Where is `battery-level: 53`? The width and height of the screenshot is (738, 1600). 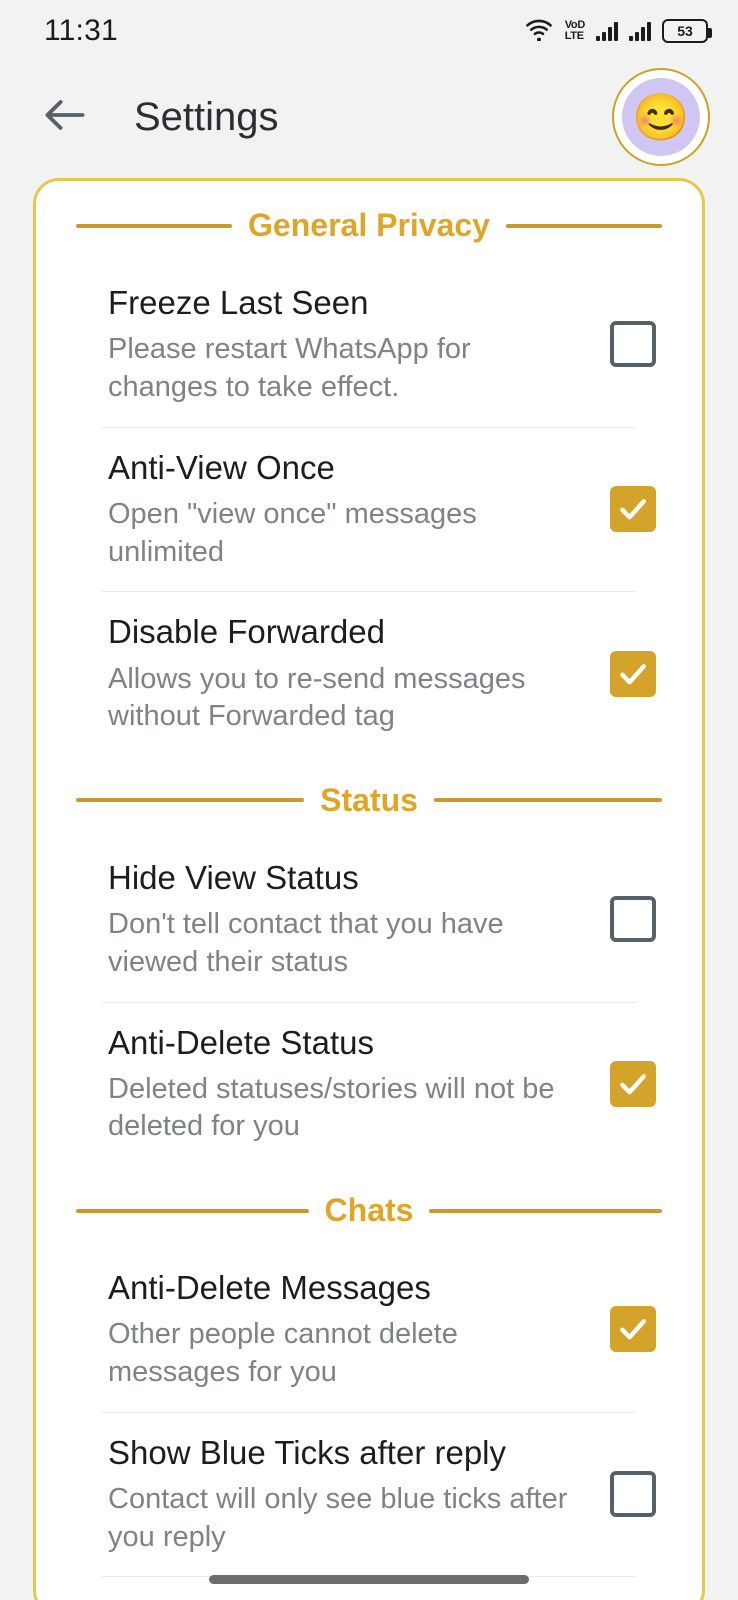
battery-level: 53 is located at coordinates (685, 31).